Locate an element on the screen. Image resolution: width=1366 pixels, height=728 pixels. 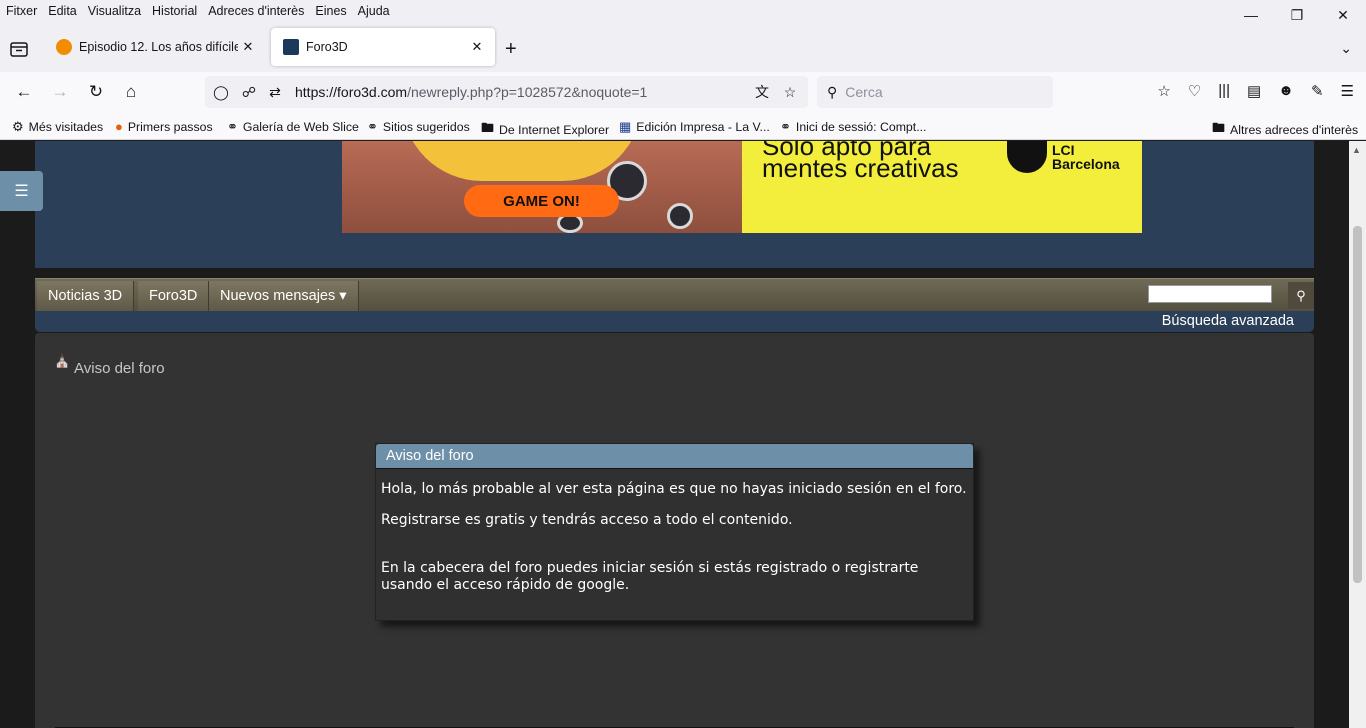
extensions-icon: ✎ is located at coordinates (1317, 91).